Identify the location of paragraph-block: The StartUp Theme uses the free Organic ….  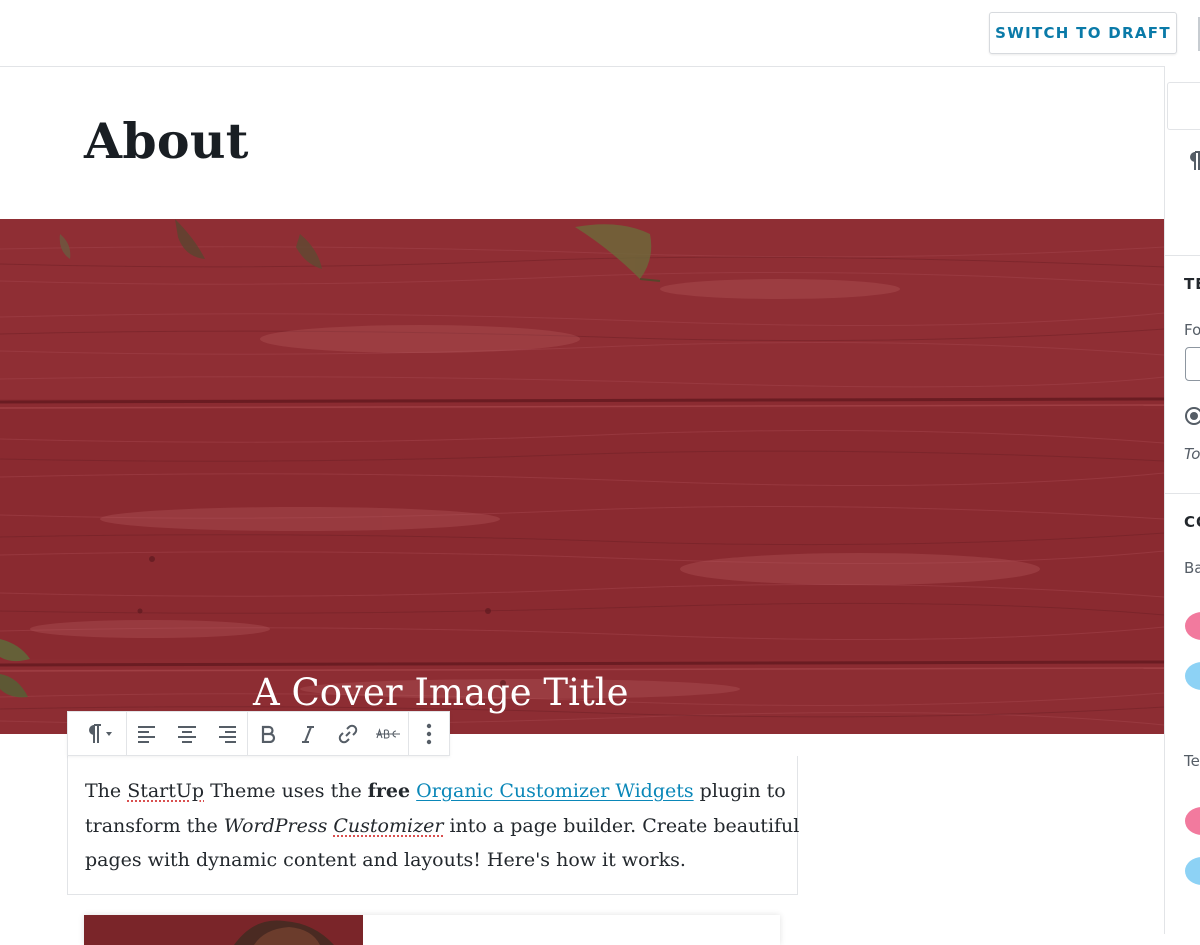
(432, 825).